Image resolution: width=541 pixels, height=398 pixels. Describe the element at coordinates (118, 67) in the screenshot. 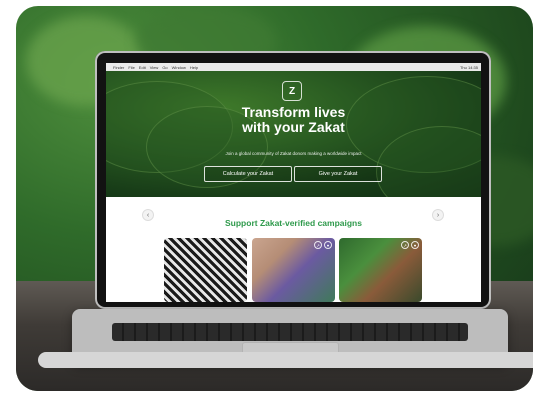

I see `menubar-item: Finder` at that location.